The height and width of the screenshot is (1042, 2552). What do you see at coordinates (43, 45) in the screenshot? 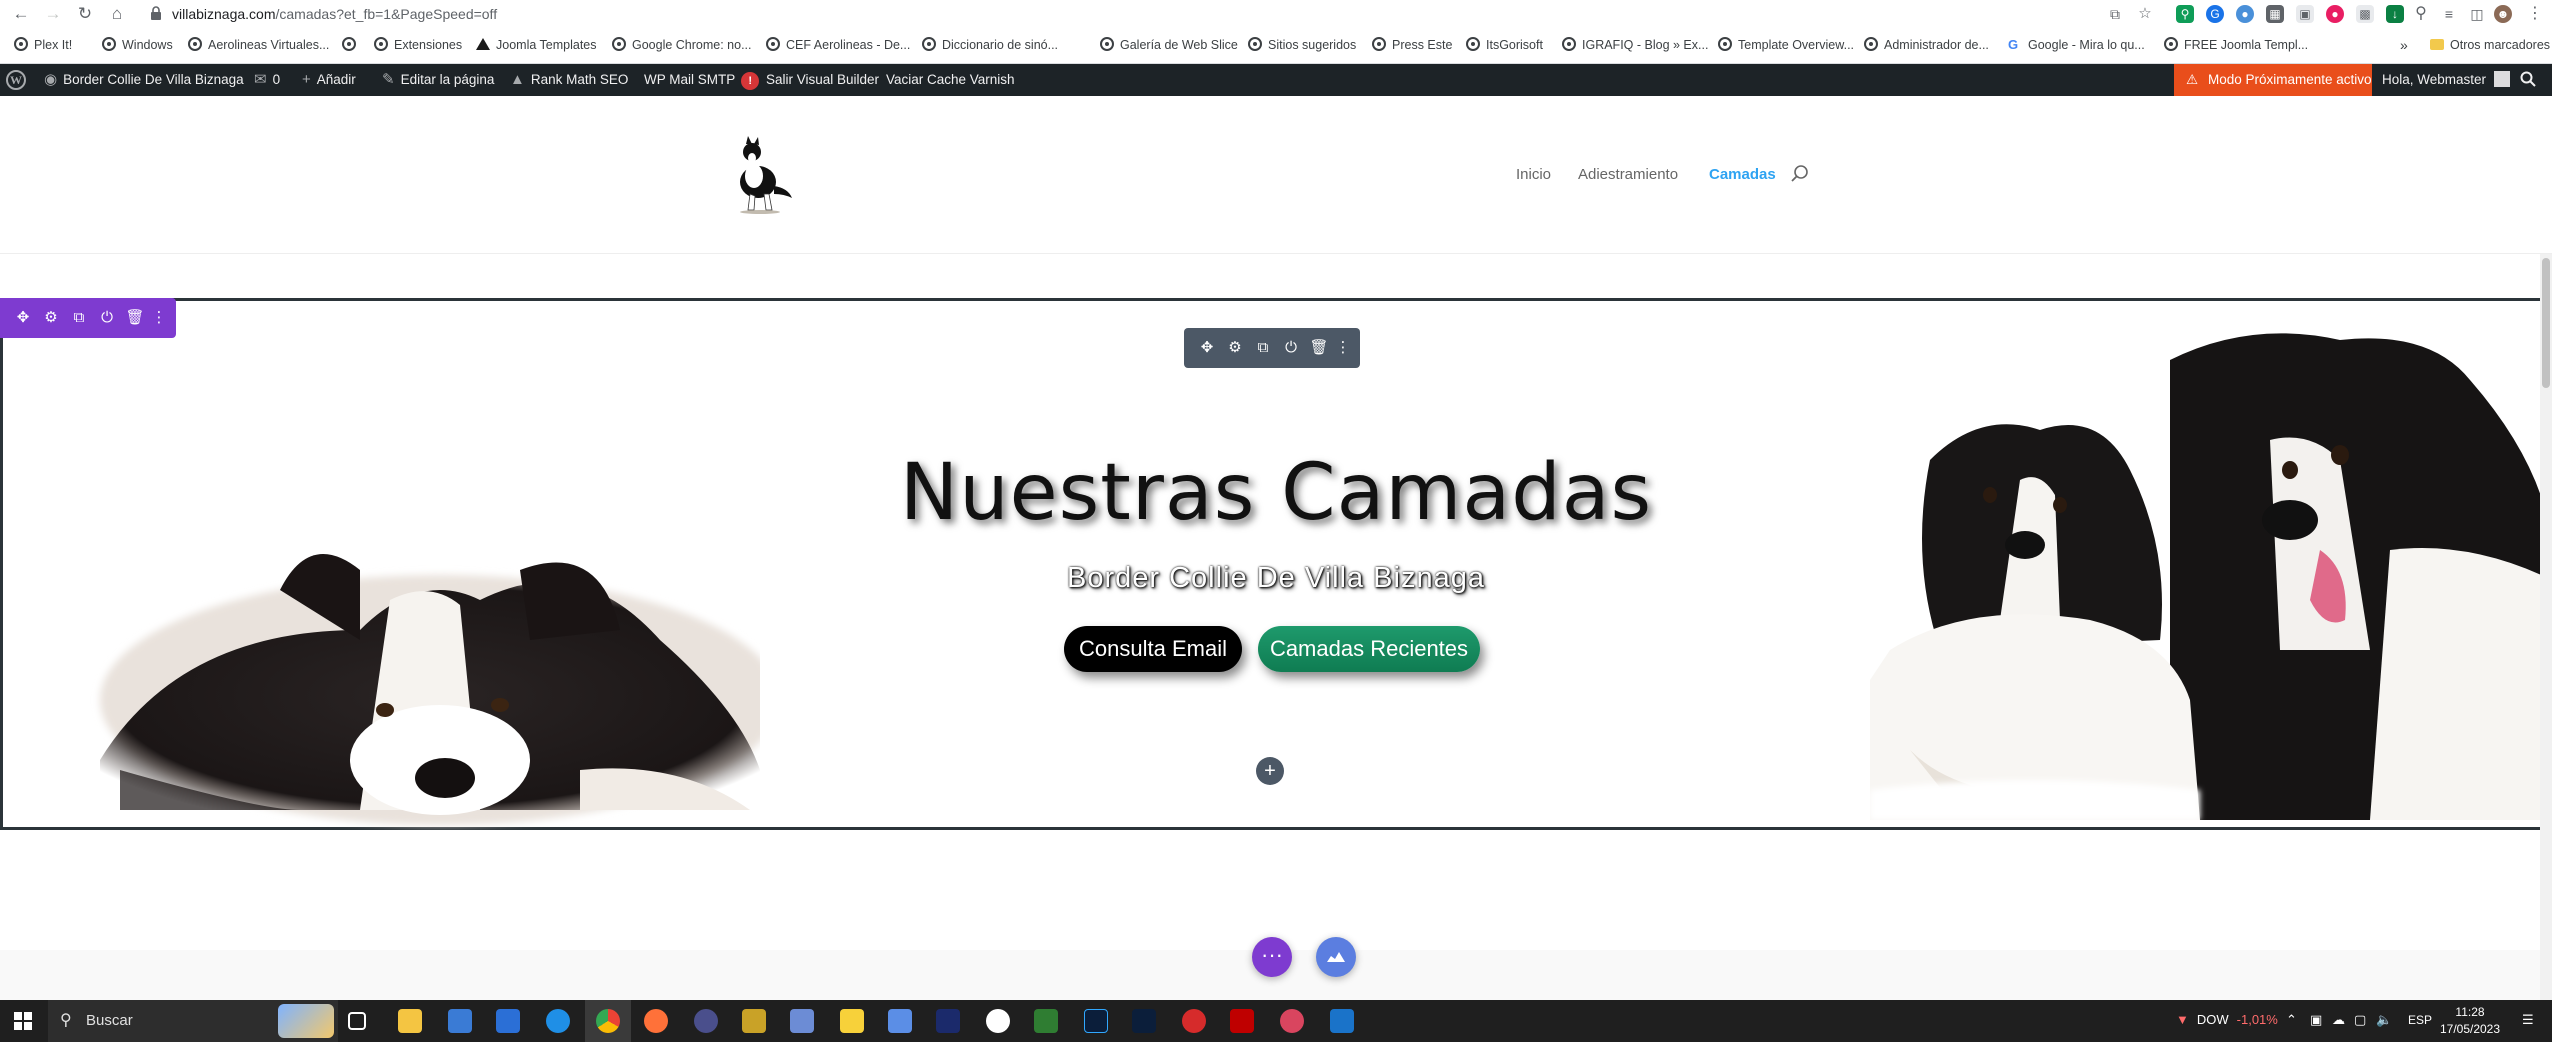
I see `bookmark-item: Plex It!` at bounding box center [43, 45].